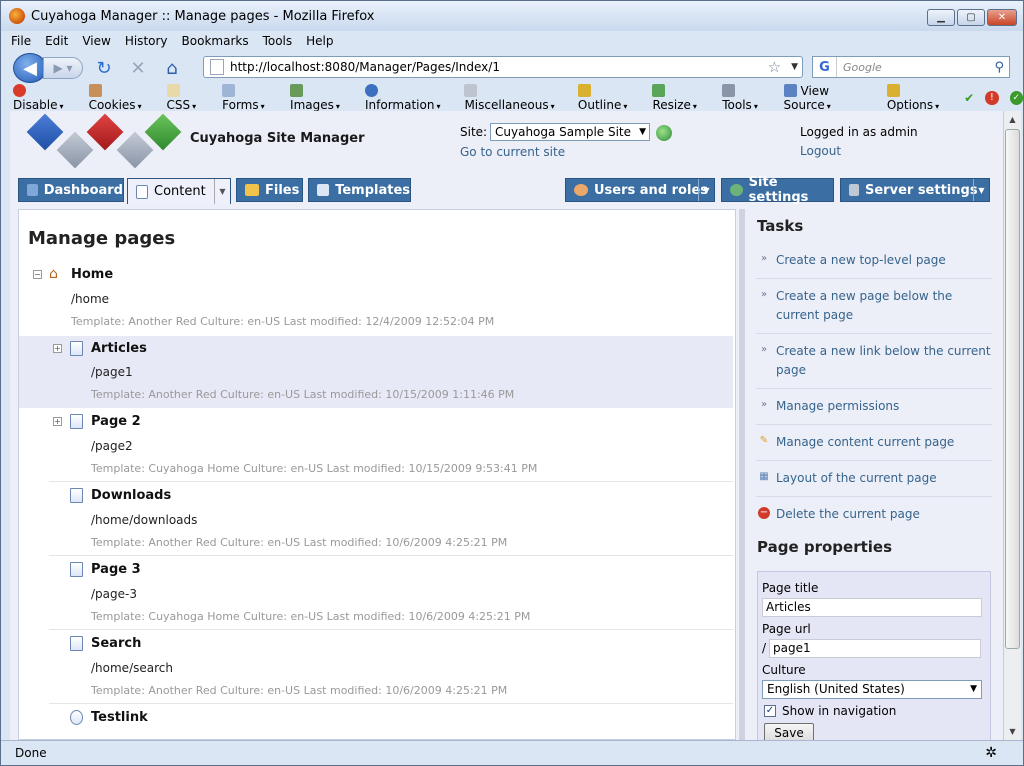  Describe the element at coordinates (322, 98) in the screenshot. I see `webdev-images: Images ▾` at that location.